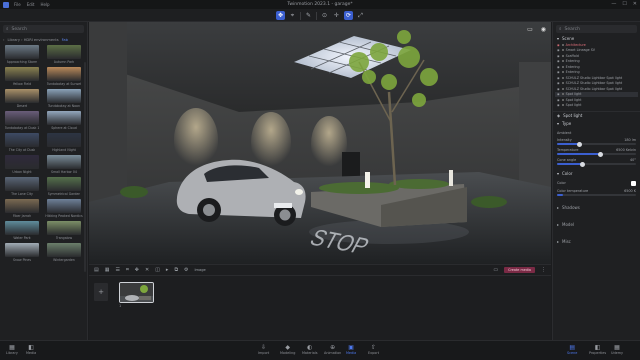 The width and height of the screenshot is (640, 360). I want to click on add-media-button: +, so click(101, 292).